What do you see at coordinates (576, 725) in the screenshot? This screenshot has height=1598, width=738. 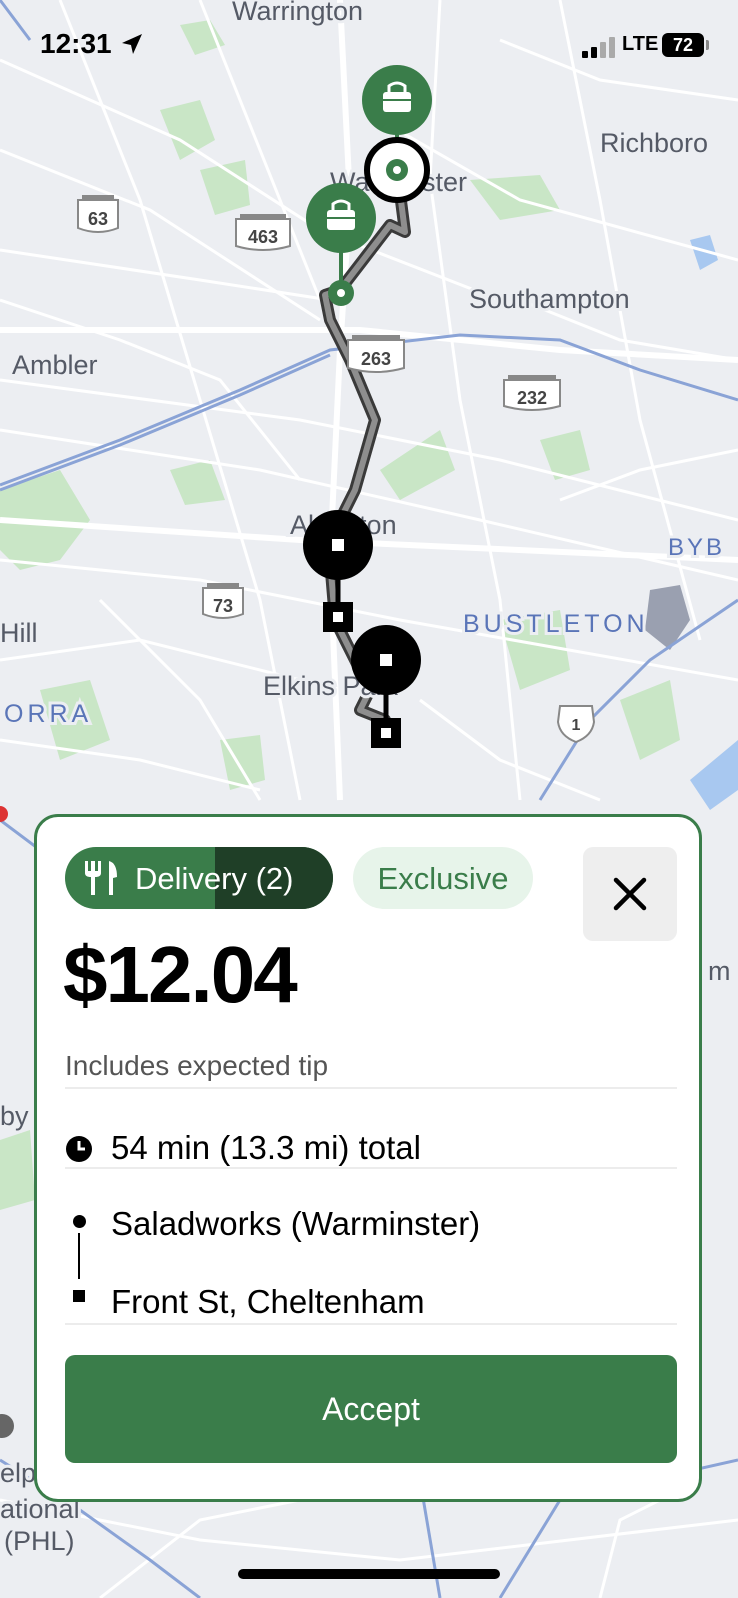 I see `svg-text: 1` at bounding box center [576, 725].